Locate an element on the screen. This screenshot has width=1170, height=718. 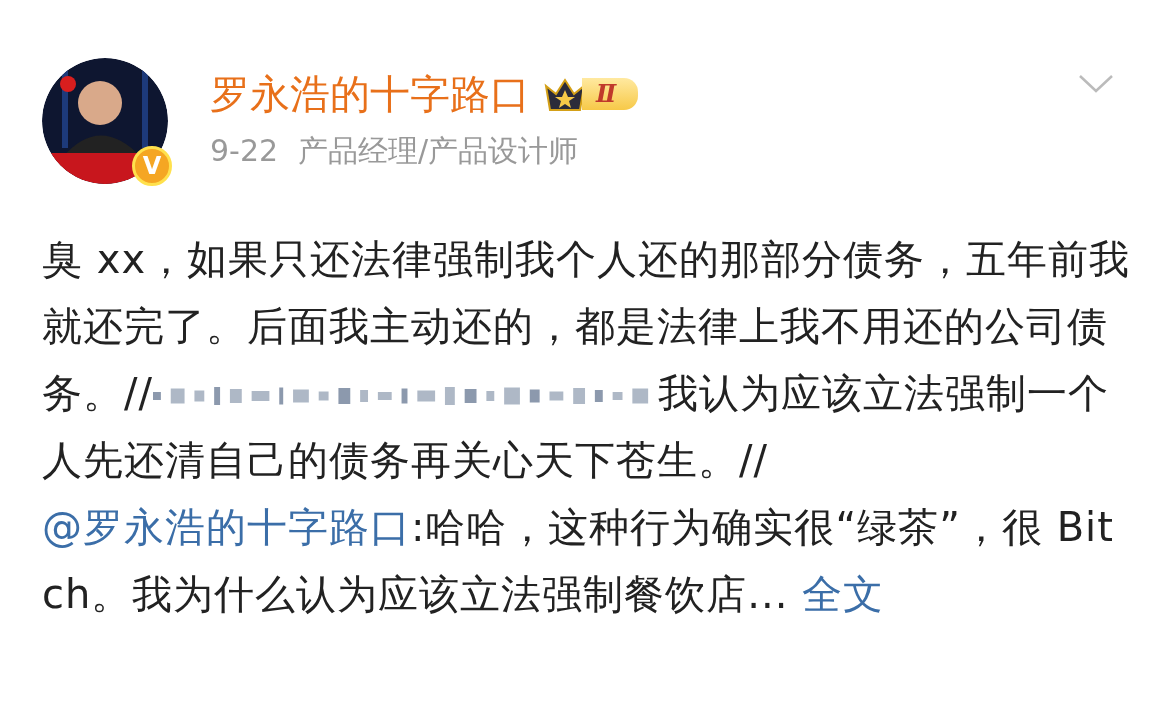
mention-link: @罗永浩的十字路口 is located at coordinates (226, 527).